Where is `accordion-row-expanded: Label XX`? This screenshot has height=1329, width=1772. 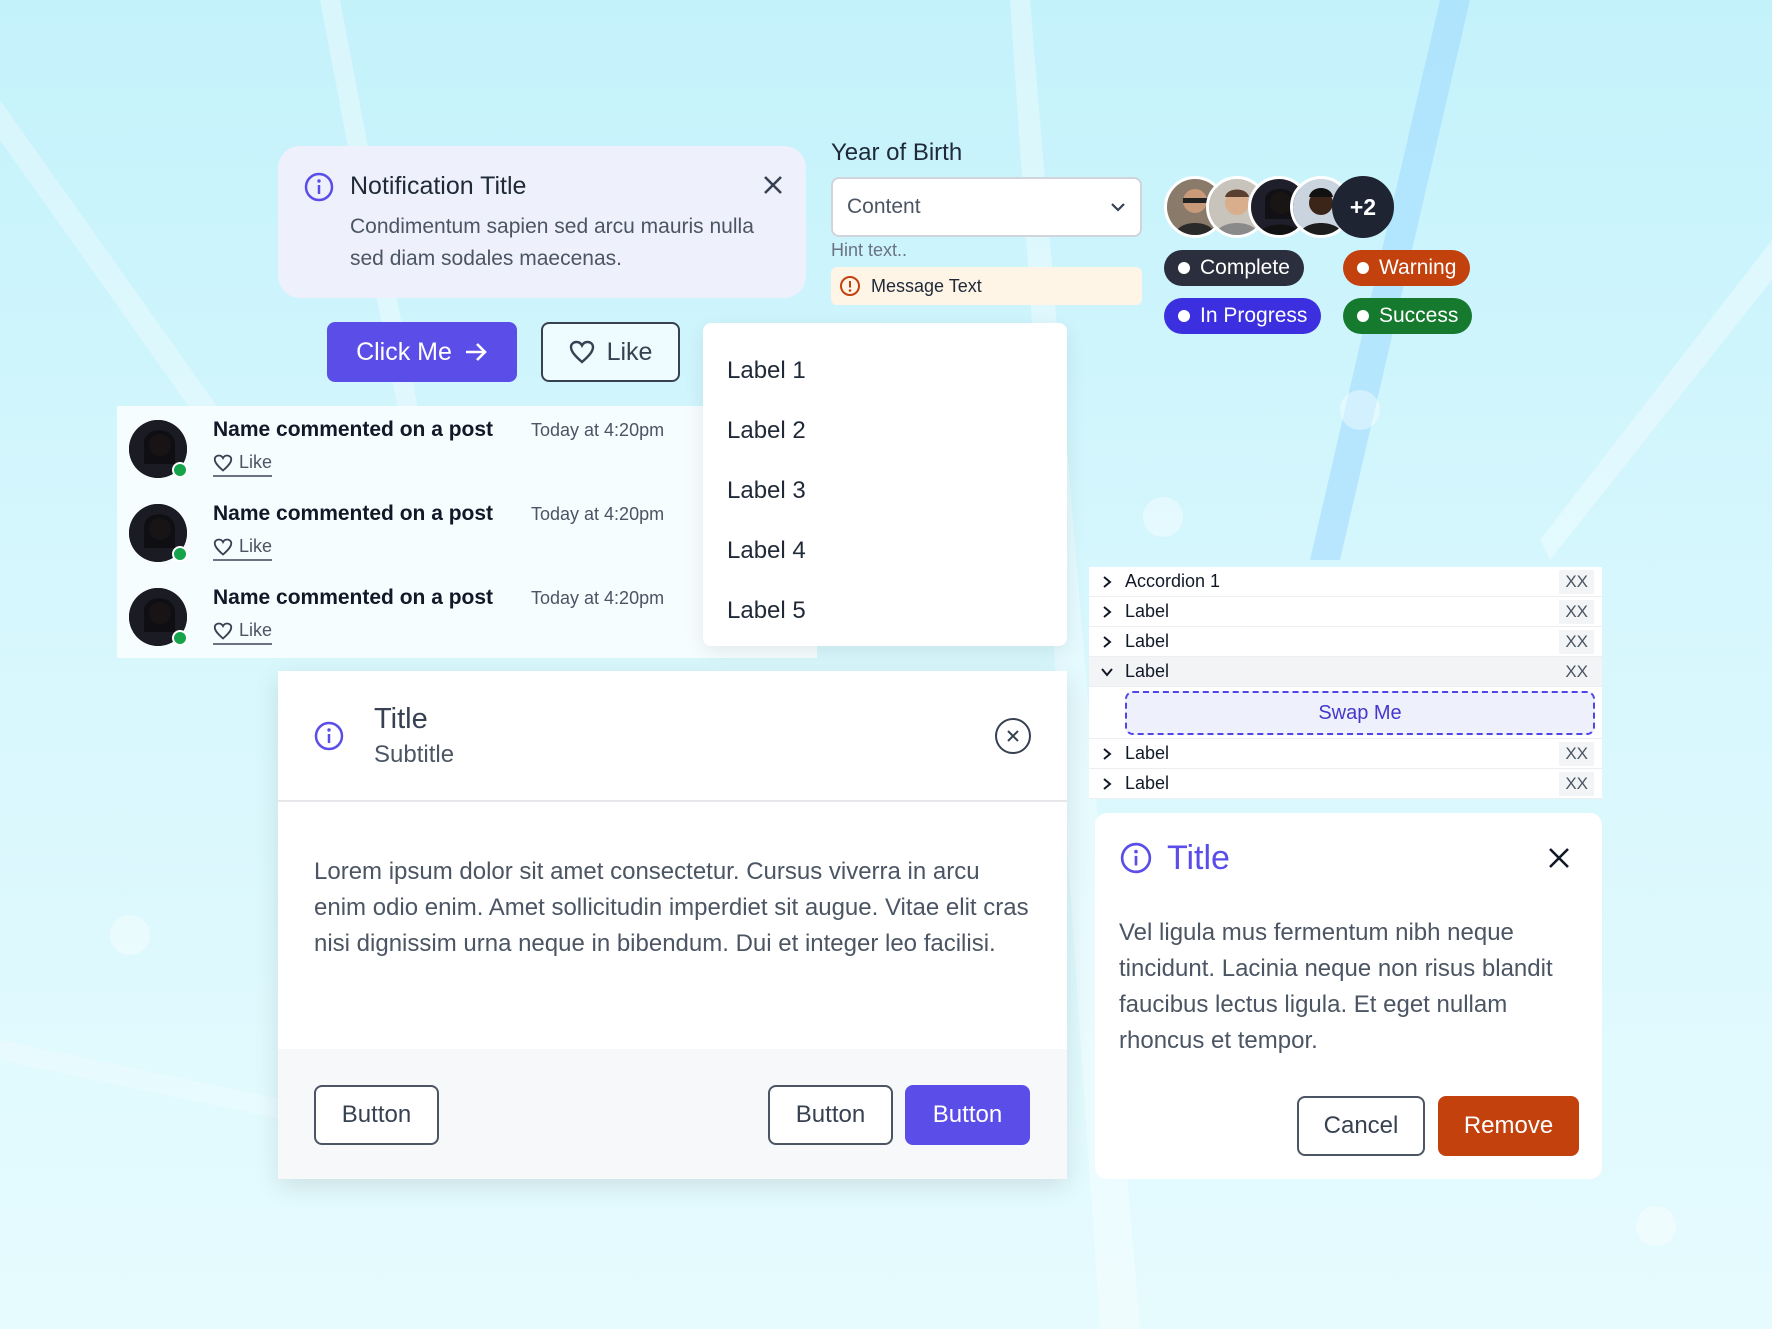
accordion-row-expanded: Label XX is located at coordinates (1345, 672).